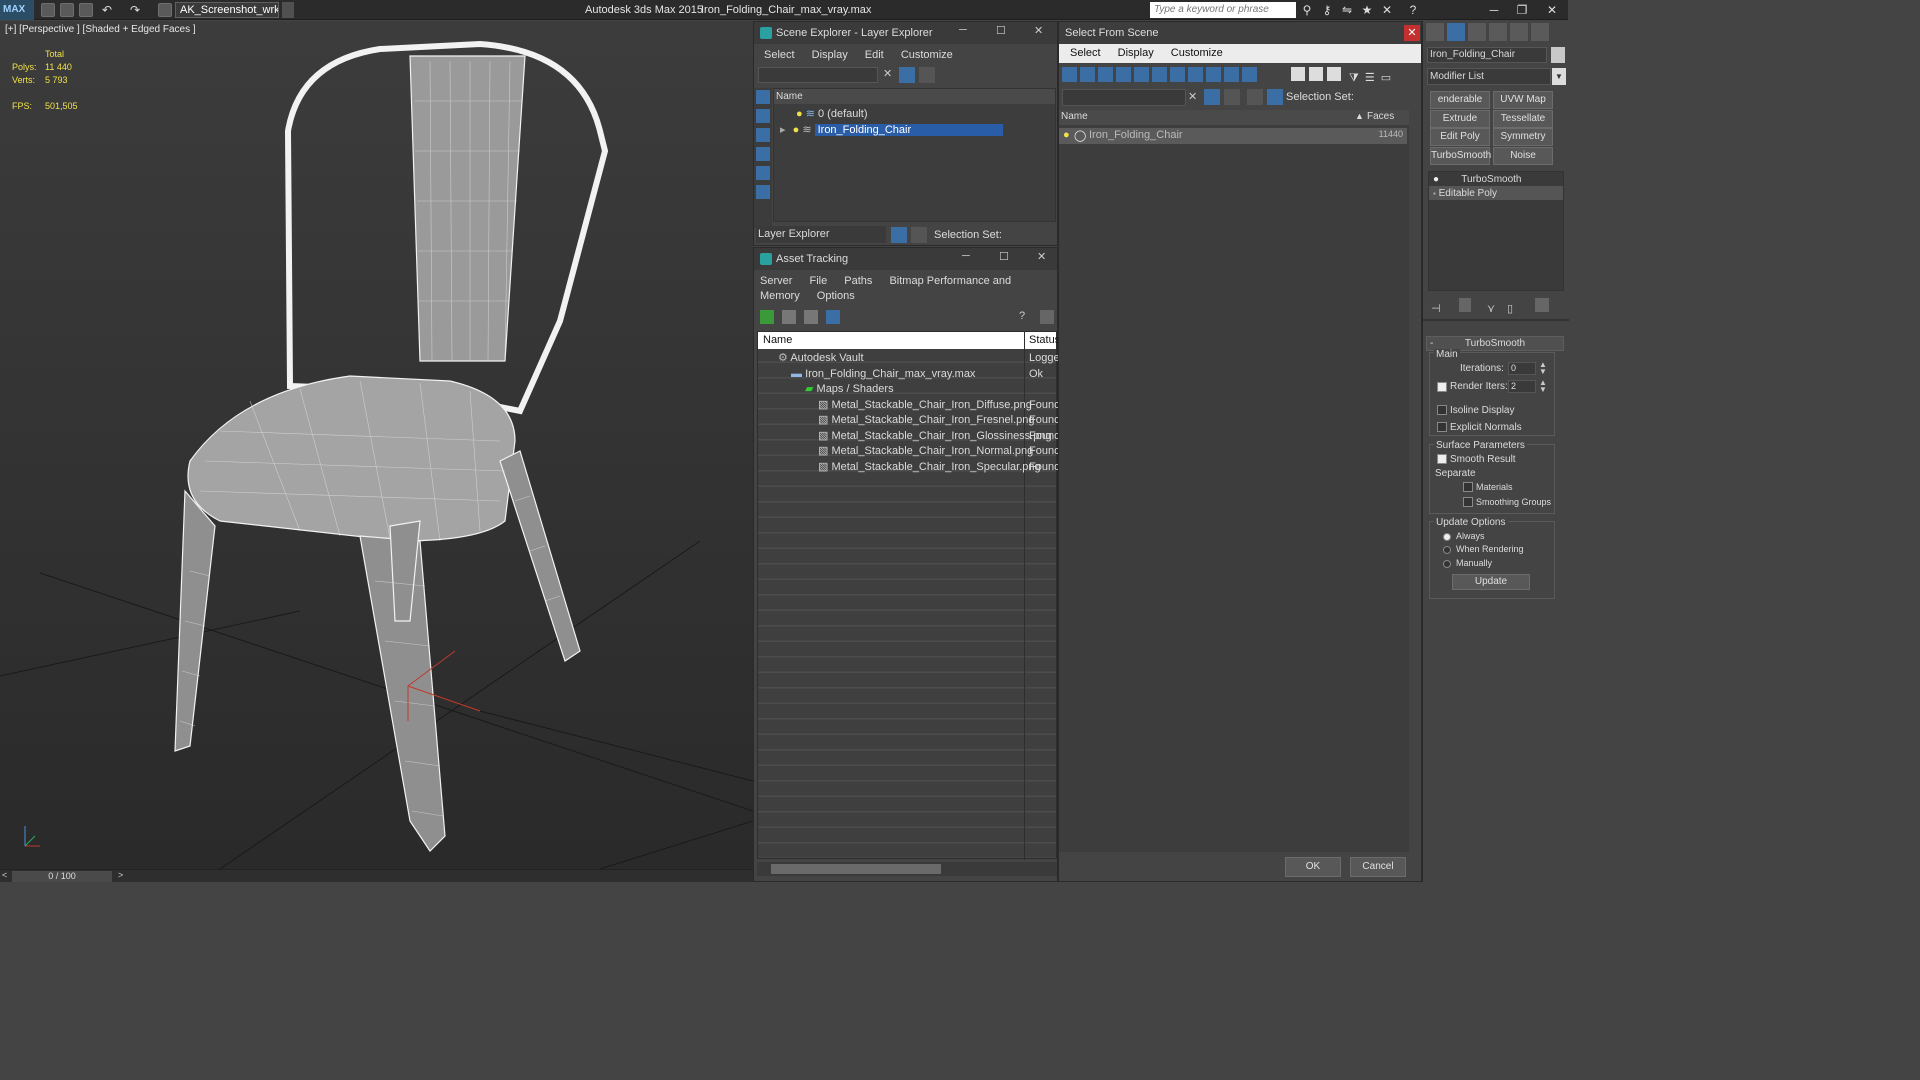 The height and width of the screenshot is (1080, 1920). What do you see at coordinates (17, 10) in the screenshot?
I see `app-logo: MAX` at bounding box center [17, 10].